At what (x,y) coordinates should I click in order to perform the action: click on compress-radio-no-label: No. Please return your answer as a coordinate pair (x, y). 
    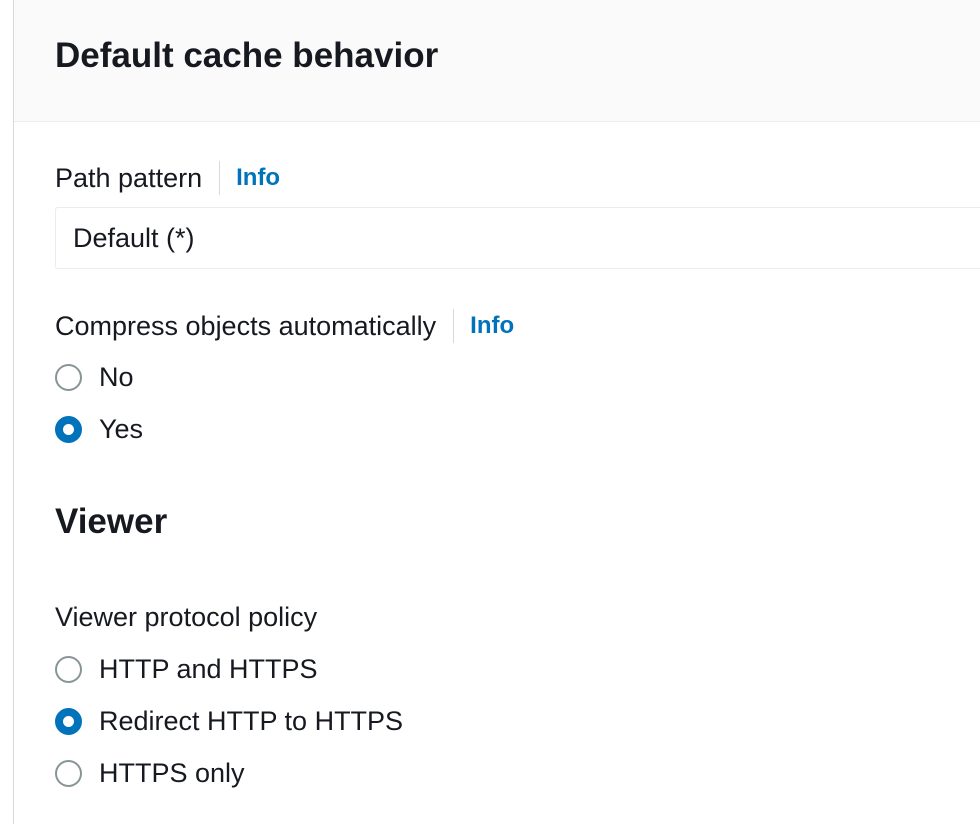
    Looking at the image, I should click on (116, 377).